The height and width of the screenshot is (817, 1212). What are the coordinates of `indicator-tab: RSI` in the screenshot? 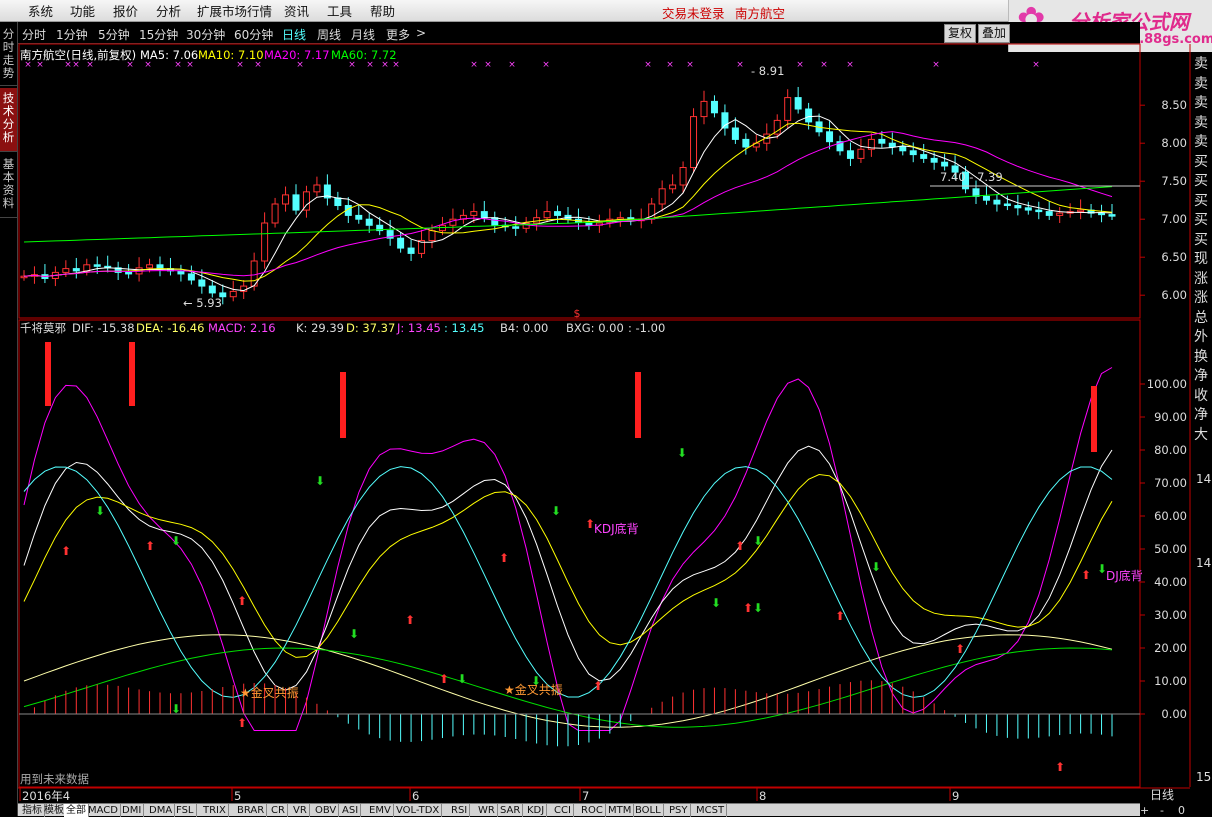 It's located at (460, 810).